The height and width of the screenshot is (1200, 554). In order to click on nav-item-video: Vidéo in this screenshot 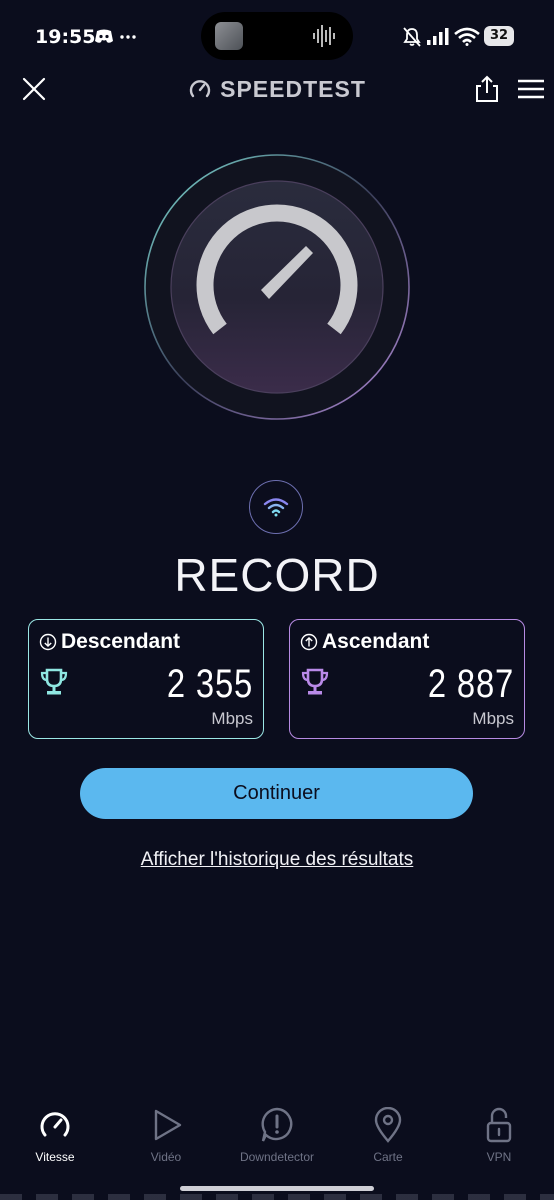, I will do `click(166, 1132)`.